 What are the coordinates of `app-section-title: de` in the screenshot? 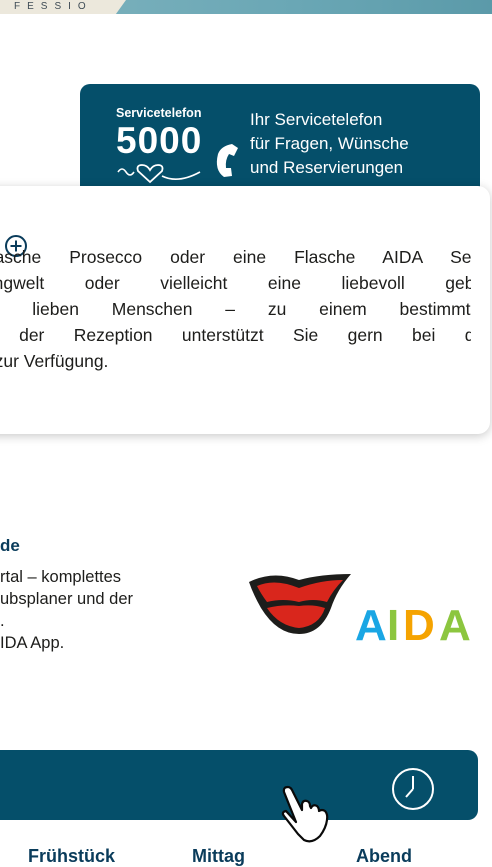 It's located at (10, 545).